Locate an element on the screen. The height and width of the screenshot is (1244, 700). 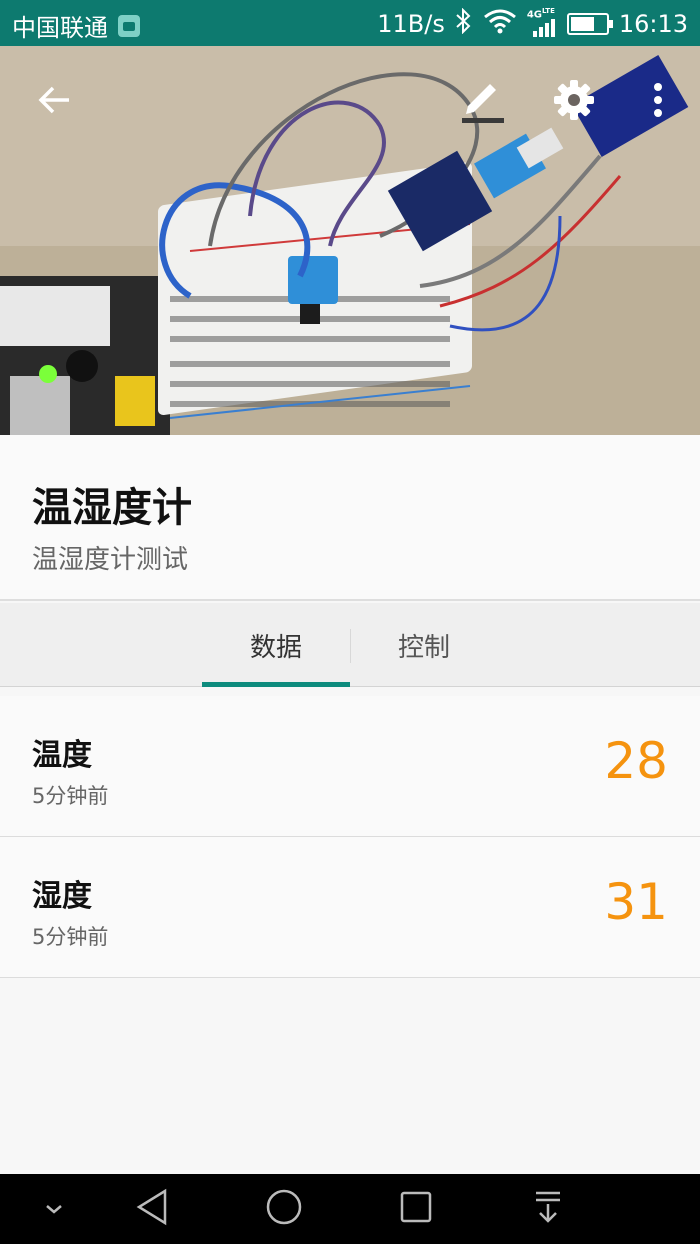
square-recent-icon is located at coordinates (416, 1209).